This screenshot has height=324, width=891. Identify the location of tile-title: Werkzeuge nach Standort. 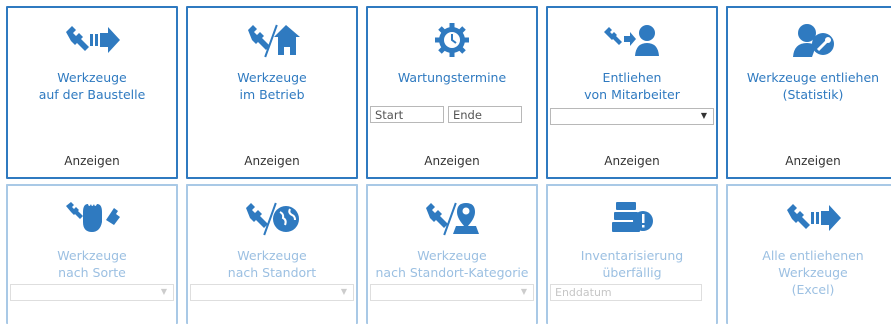
(272, 264).